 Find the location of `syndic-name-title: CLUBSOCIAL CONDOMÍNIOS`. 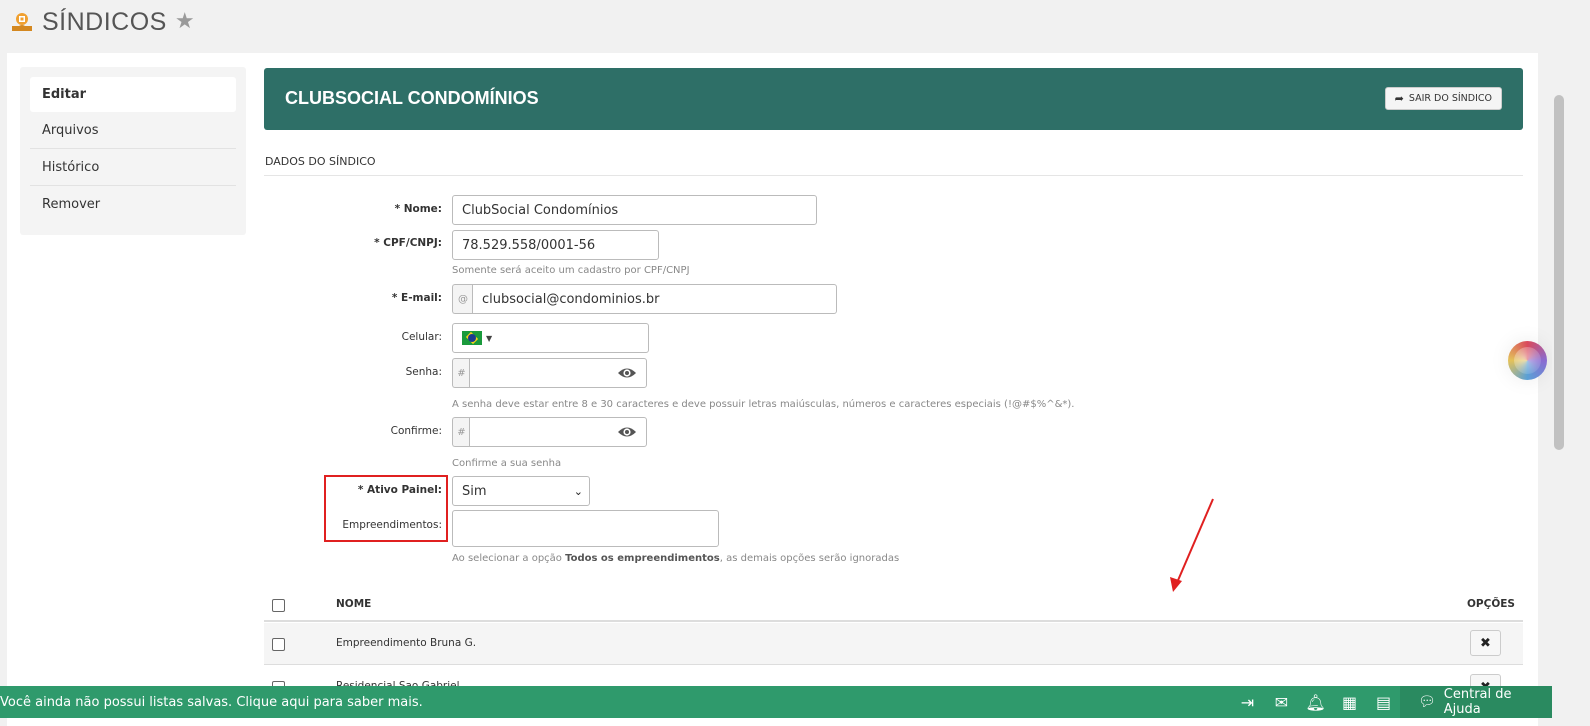

syndic-name-title: CLUBSOCIAL CONDOMÍNIOS is located at coordinates (412, 98).